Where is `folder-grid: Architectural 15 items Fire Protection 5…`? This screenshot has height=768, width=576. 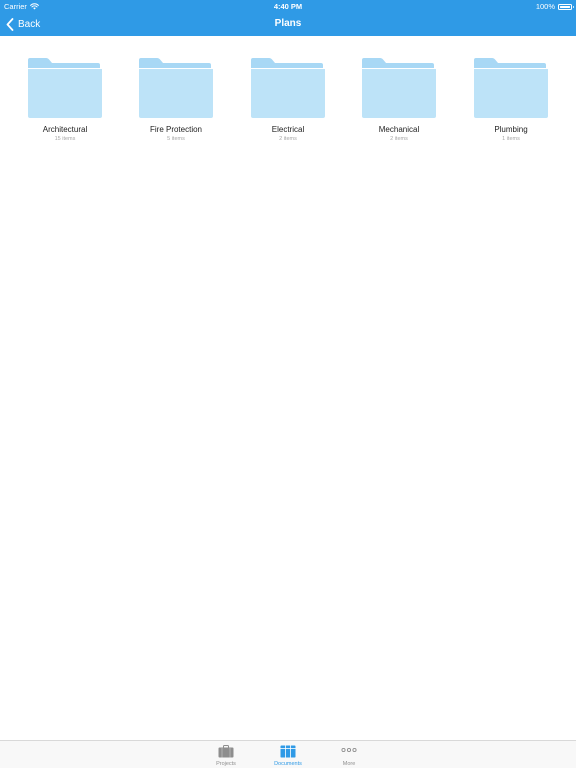 folder-grid: Architectural 15 items Fire Protection 5… is located at coordinates (288, 108).